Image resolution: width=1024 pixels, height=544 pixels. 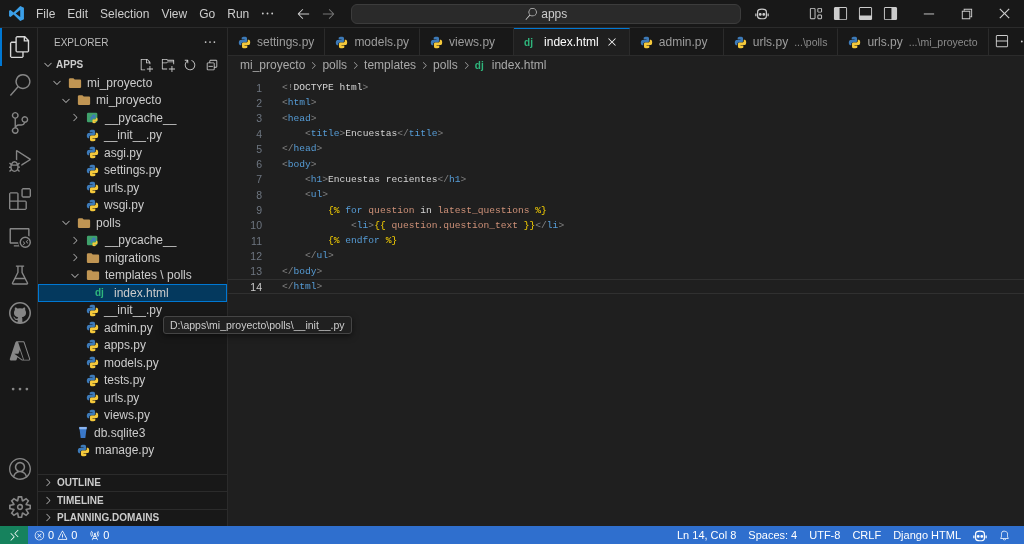 I want to click on tree-item: apps.py, so click(x=132, y=345).